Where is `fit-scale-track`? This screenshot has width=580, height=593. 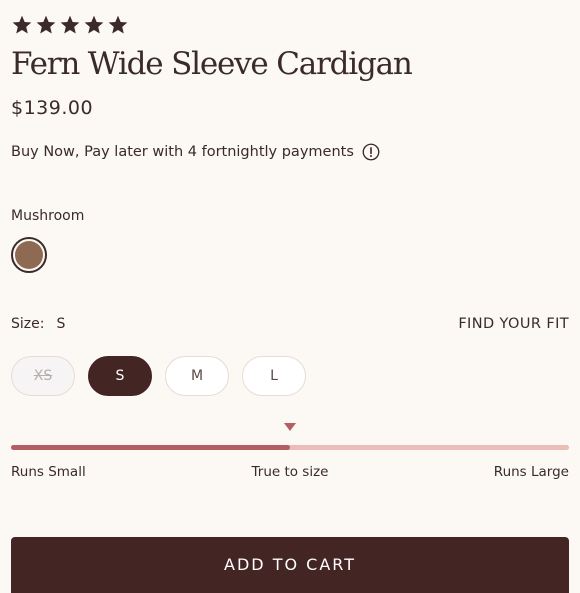 fit-scale-track is located at coordinates (290, 447).